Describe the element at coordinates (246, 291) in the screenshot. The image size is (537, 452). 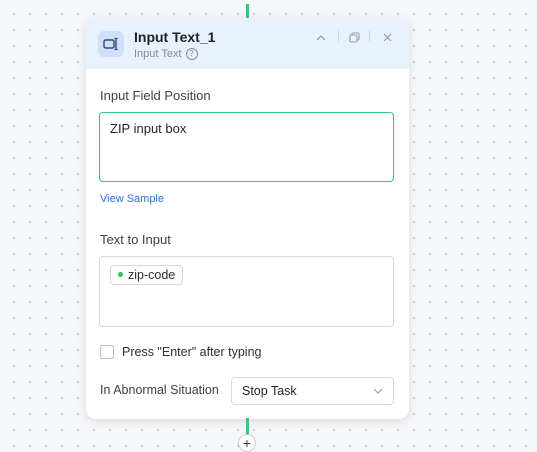
I see `text-to-input-field: zip-code` at that location.